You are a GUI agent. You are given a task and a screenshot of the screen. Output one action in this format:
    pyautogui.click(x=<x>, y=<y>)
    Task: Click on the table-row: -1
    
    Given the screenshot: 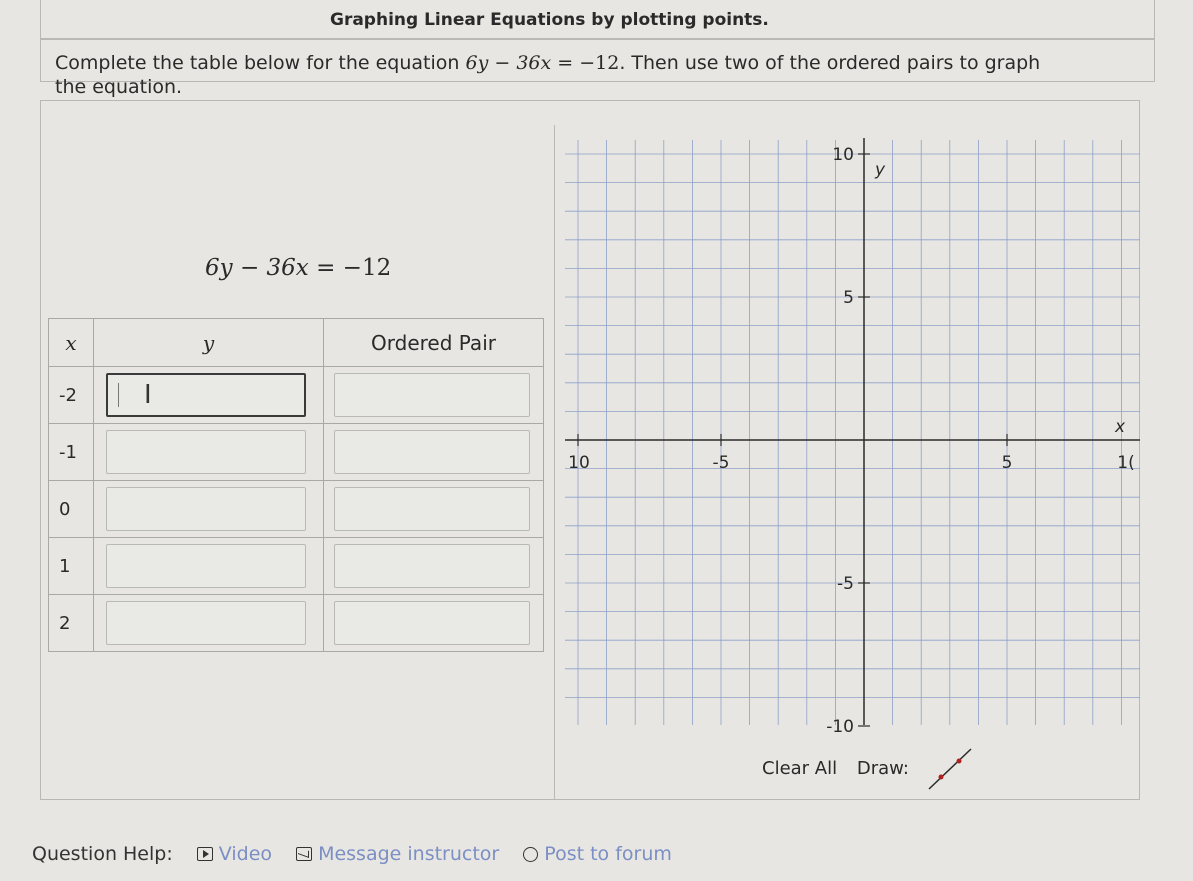 What is the action you would take?
    pyautogui.click(x=296, y=452)
    